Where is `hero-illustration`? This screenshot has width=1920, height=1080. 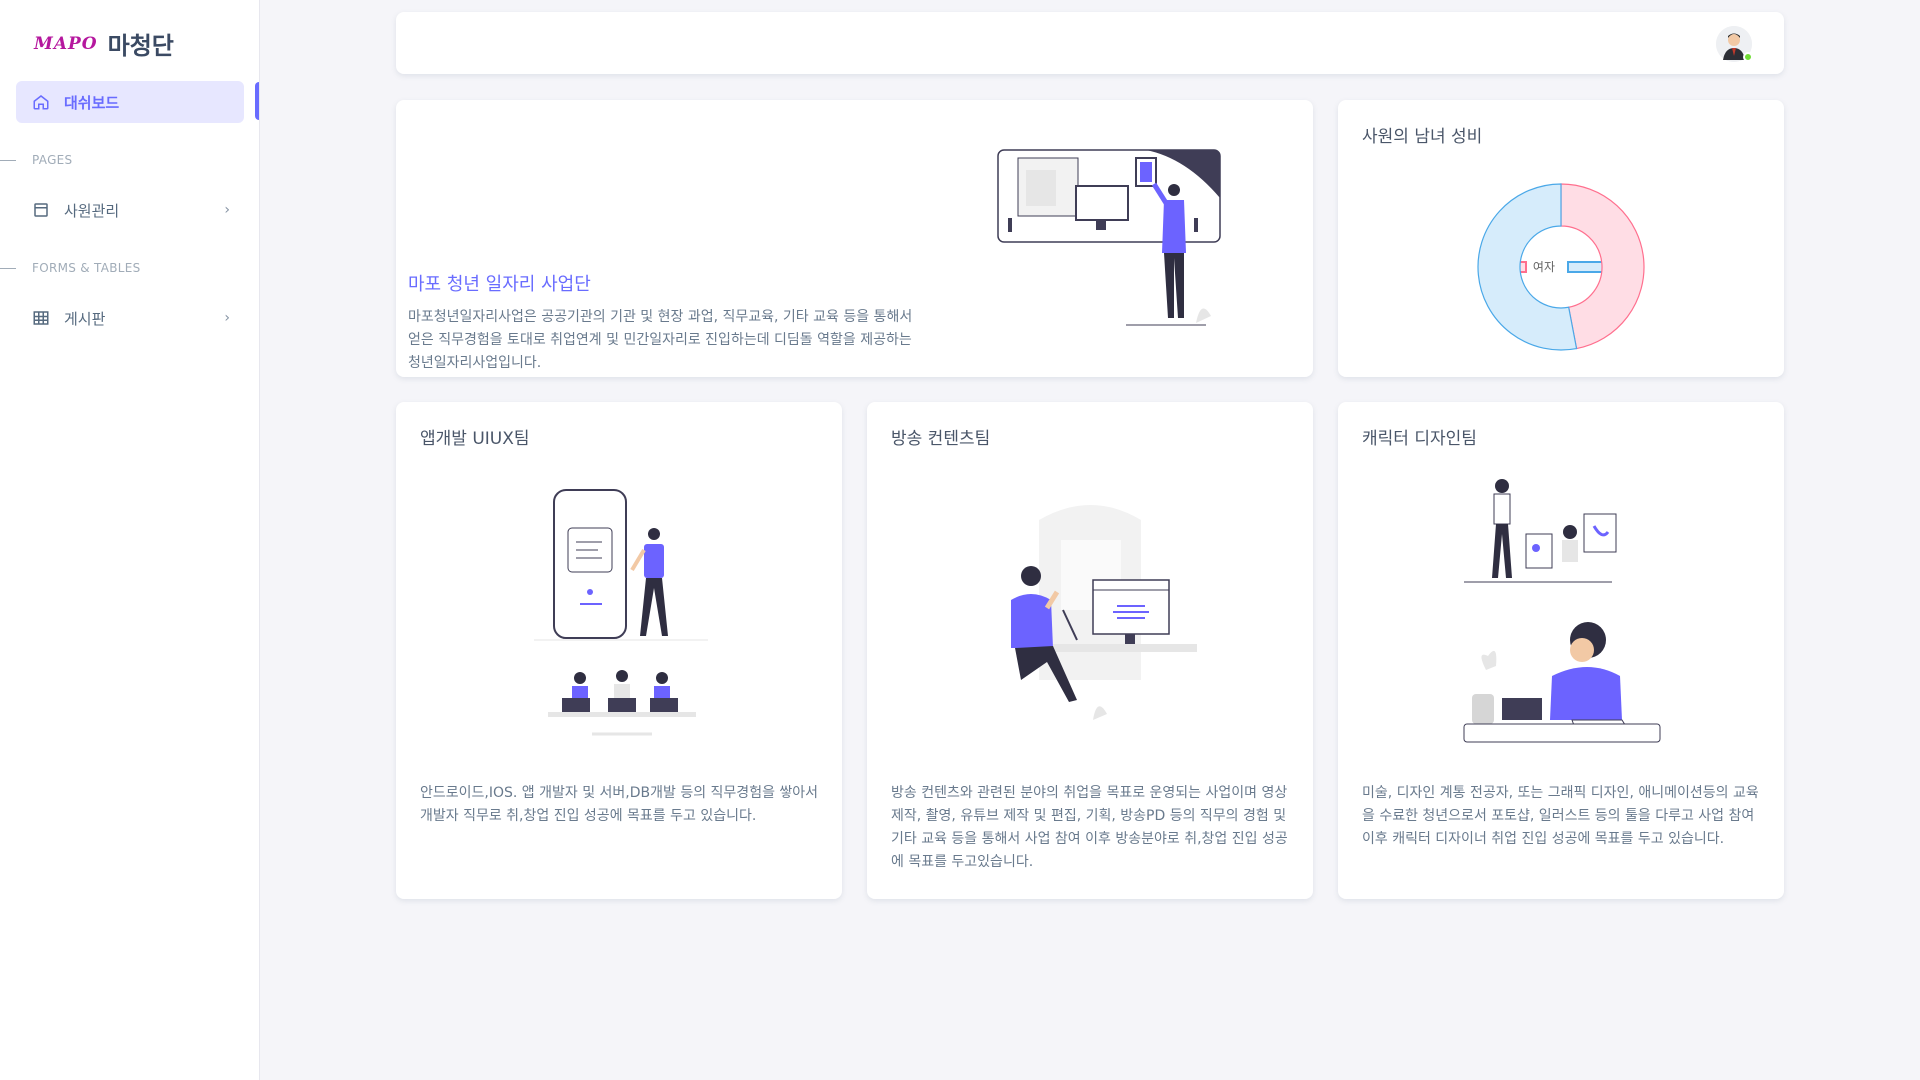
hero-illustration is located at coordinates (1109, 237).